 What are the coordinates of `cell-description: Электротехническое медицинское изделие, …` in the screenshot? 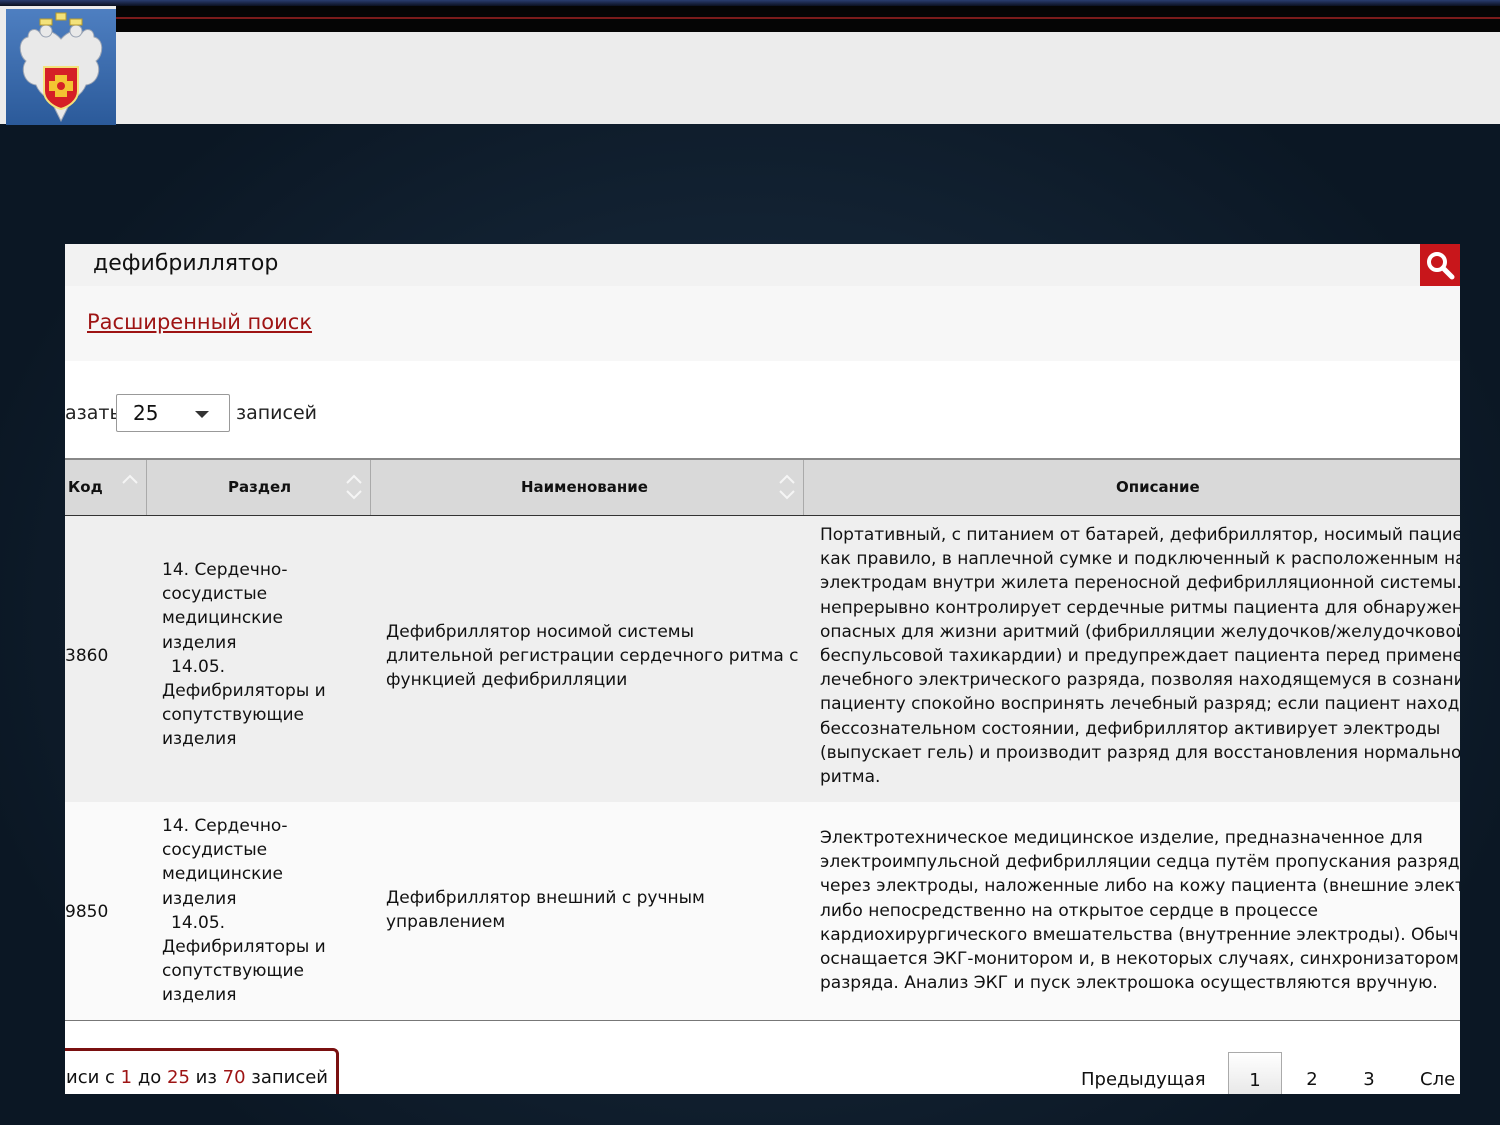 It's located at (1140, 911).